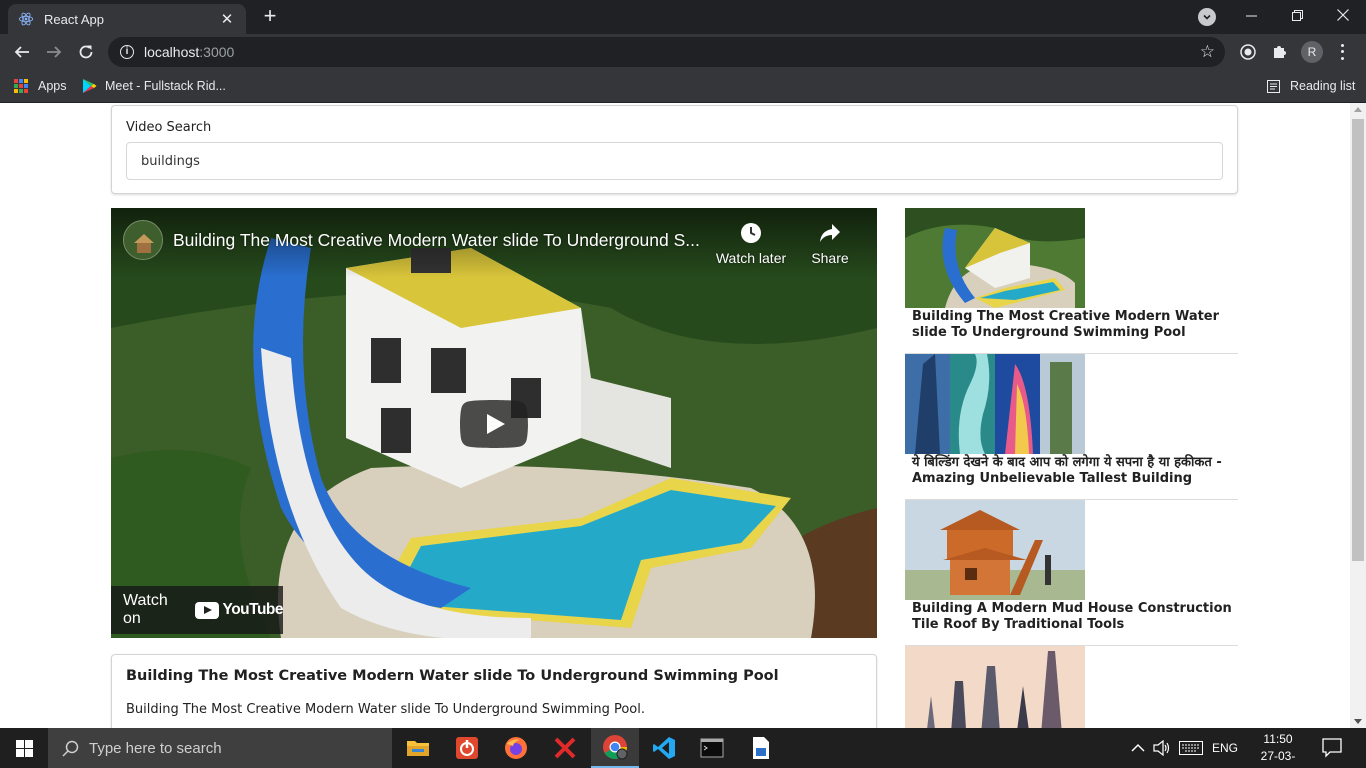  Describe the element at coordinates (516, 748) in the screenshot. I see `taskbar-firefox` at that location.